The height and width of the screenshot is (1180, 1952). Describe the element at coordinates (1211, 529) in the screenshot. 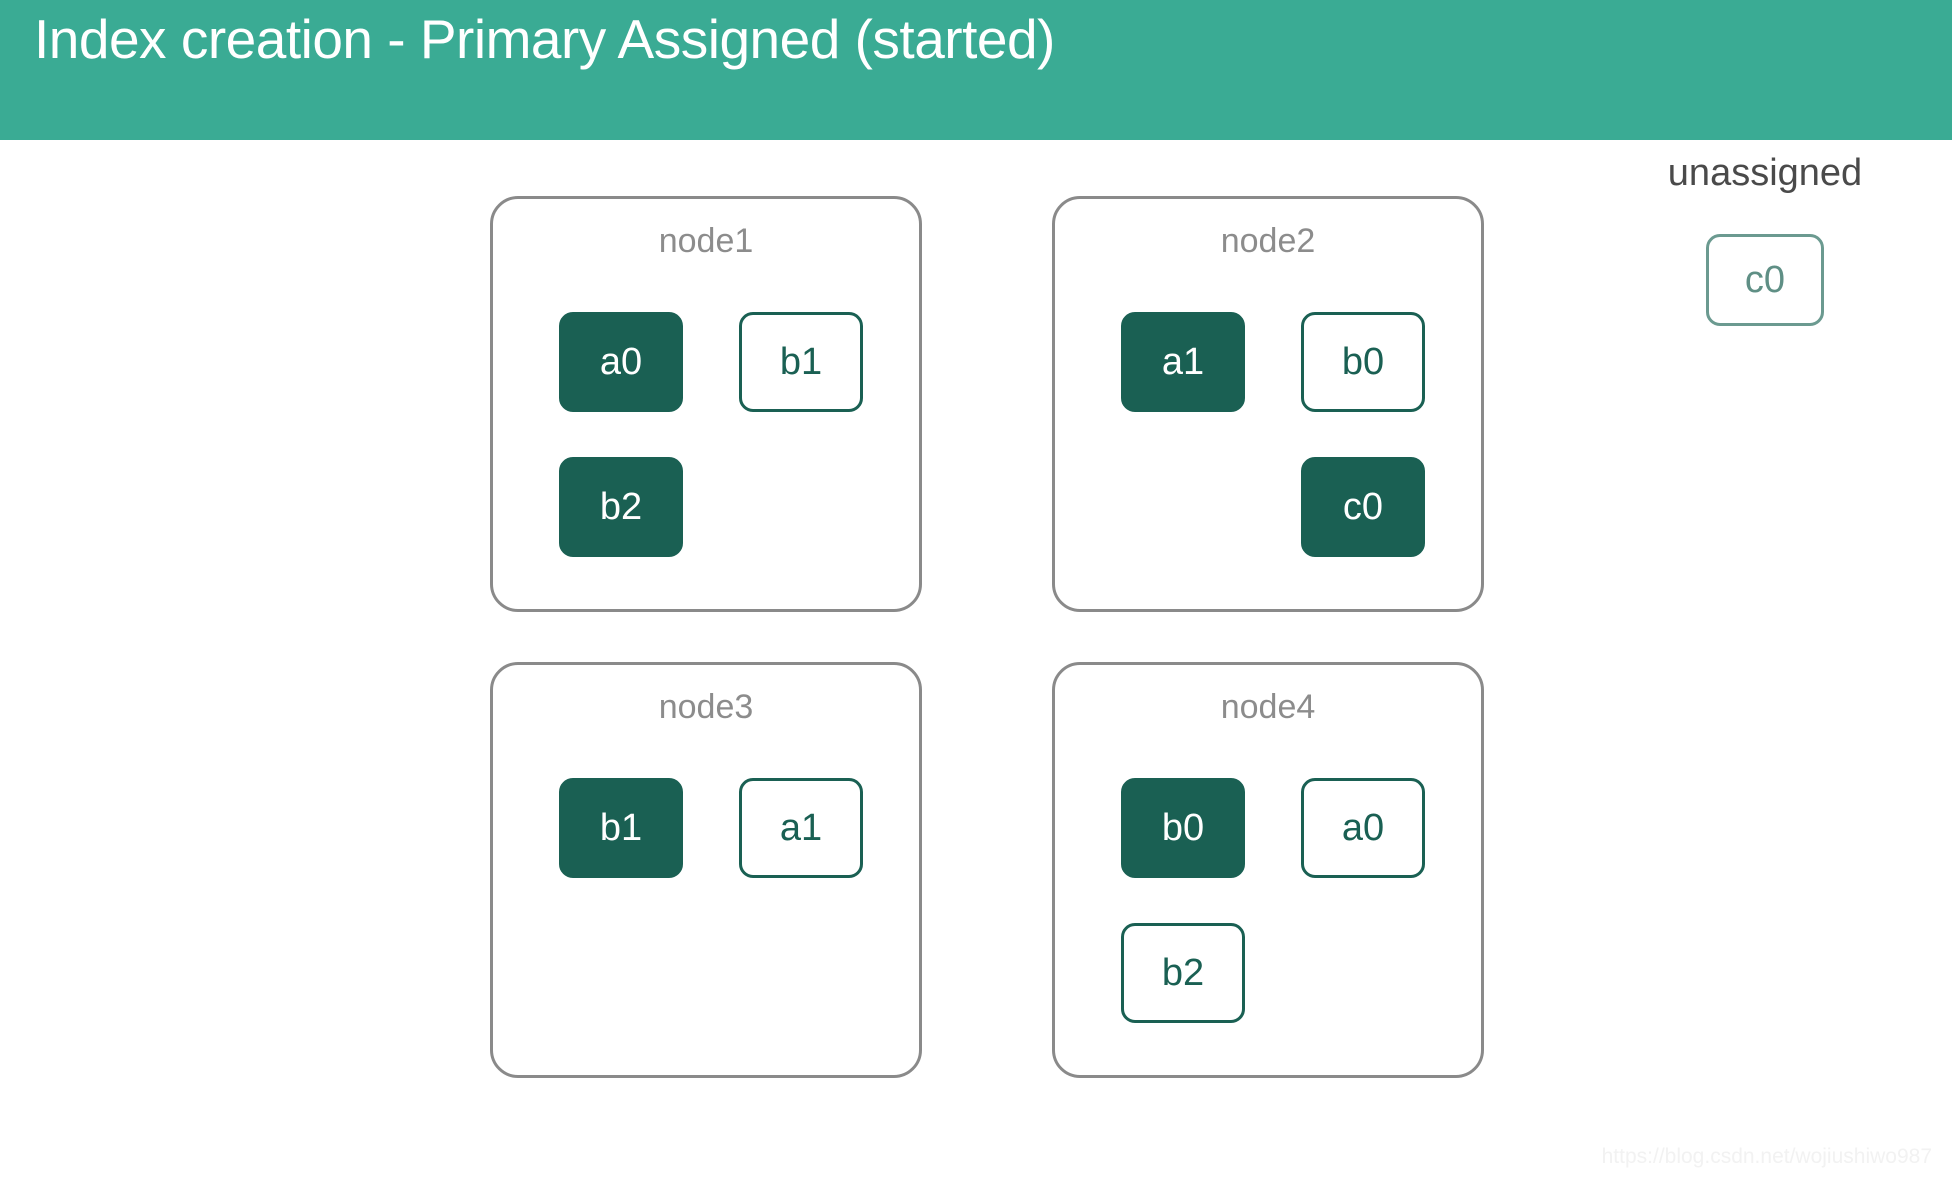

I see `node2-slot-2-left` at that location.